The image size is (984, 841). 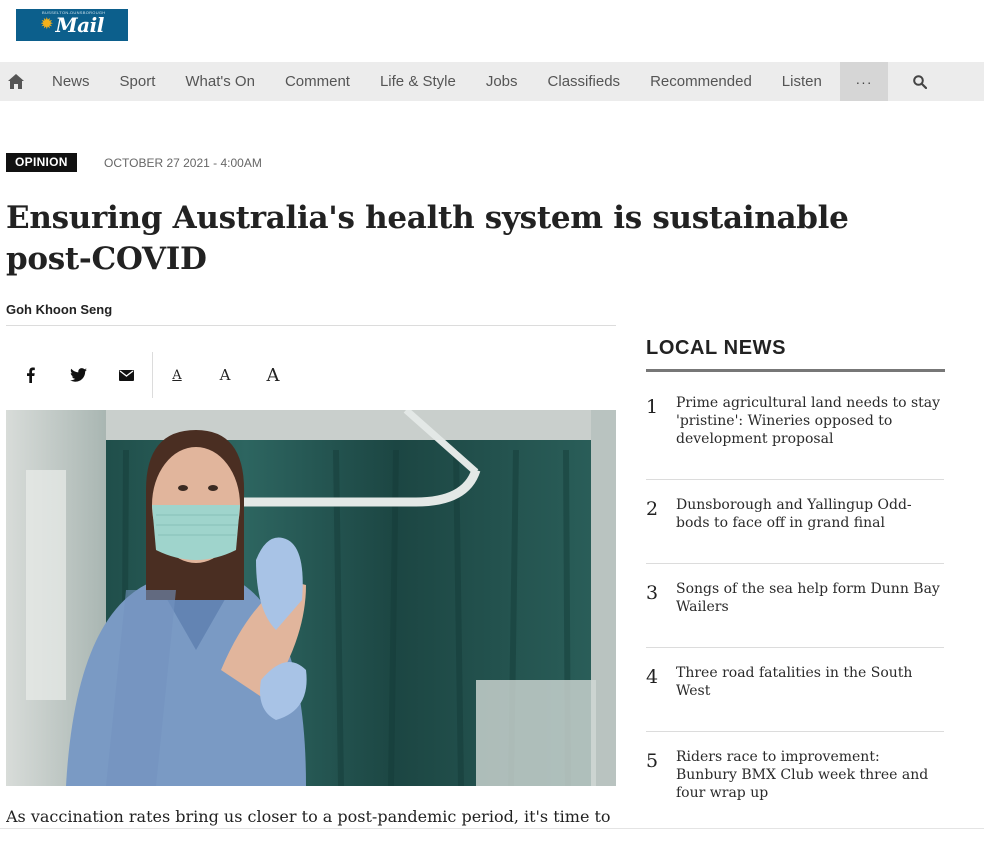 I want to click on publish-date: OCTOBER 27 2021 - 4:00AM, so click(x=183, y=163).